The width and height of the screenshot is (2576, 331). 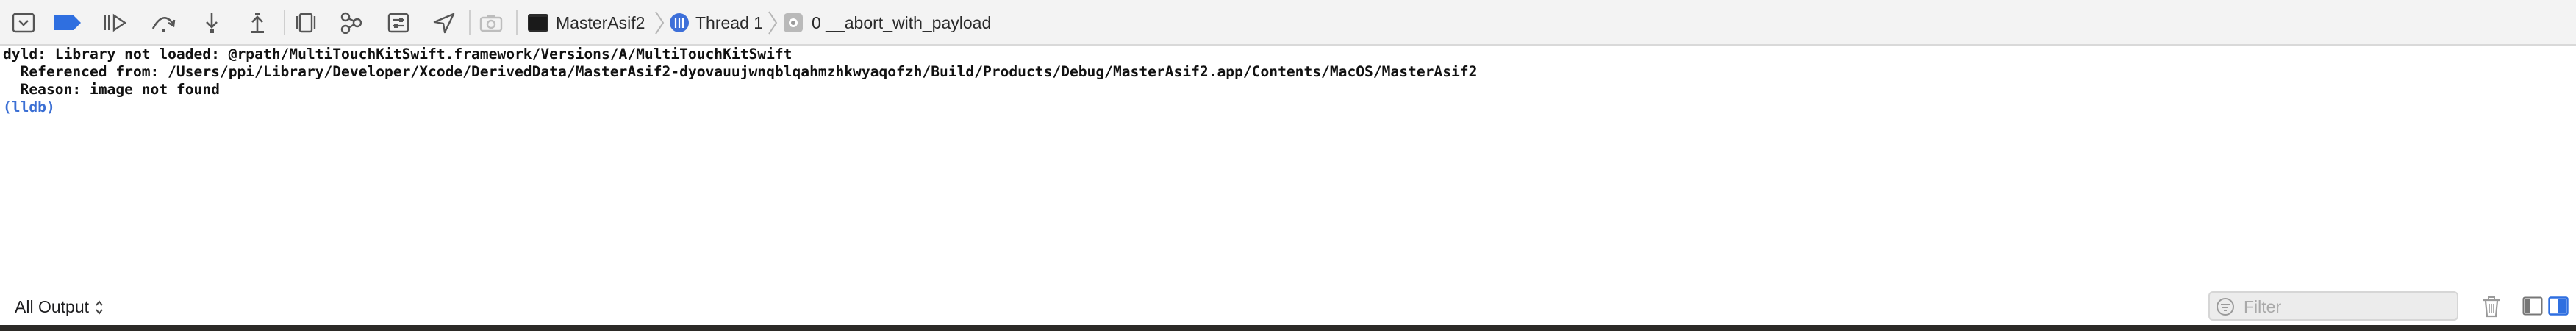 What do you see at coordinates (52, 306) in the screenshot?
I see `output-scope-label: All Output` at bounding box center [52, 306].